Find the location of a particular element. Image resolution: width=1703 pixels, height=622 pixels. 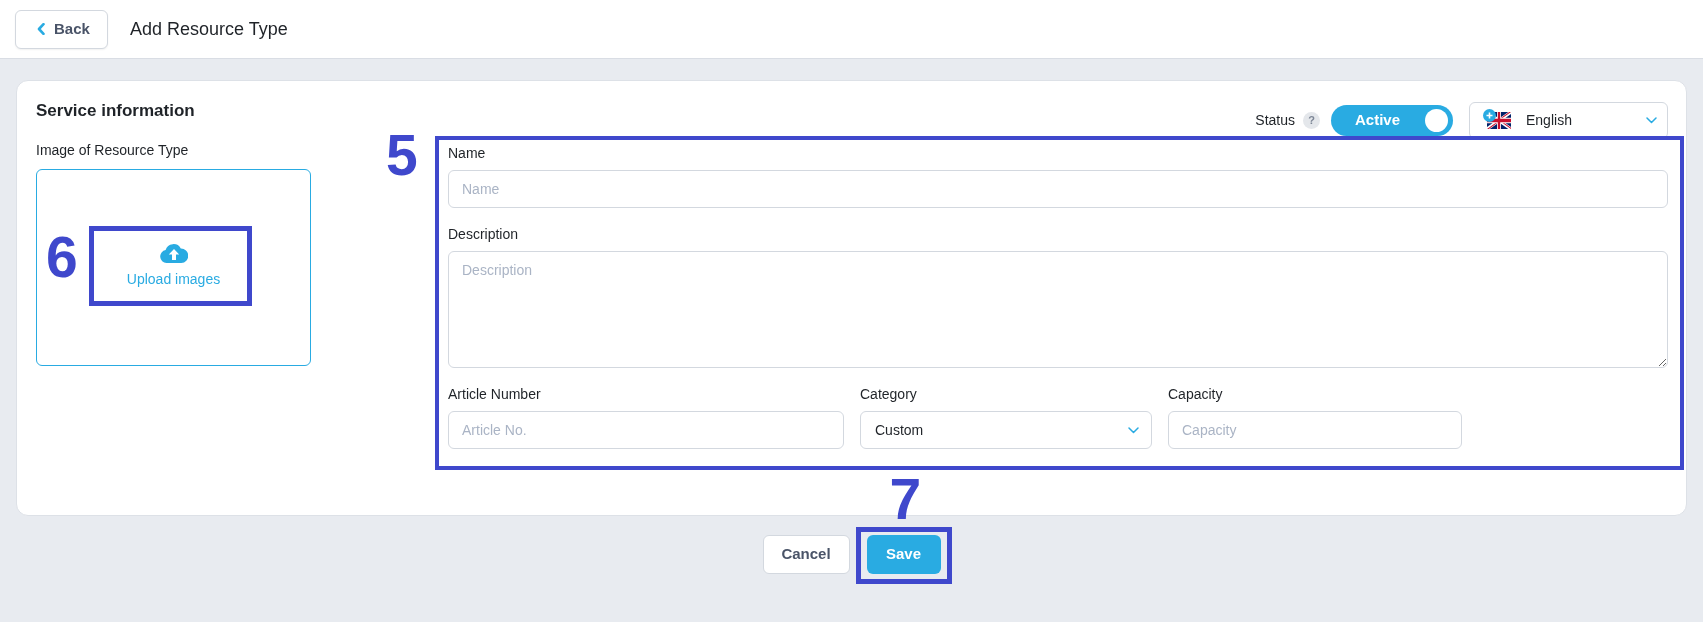

chevron-left-icon is located at coordinates (41, 29).